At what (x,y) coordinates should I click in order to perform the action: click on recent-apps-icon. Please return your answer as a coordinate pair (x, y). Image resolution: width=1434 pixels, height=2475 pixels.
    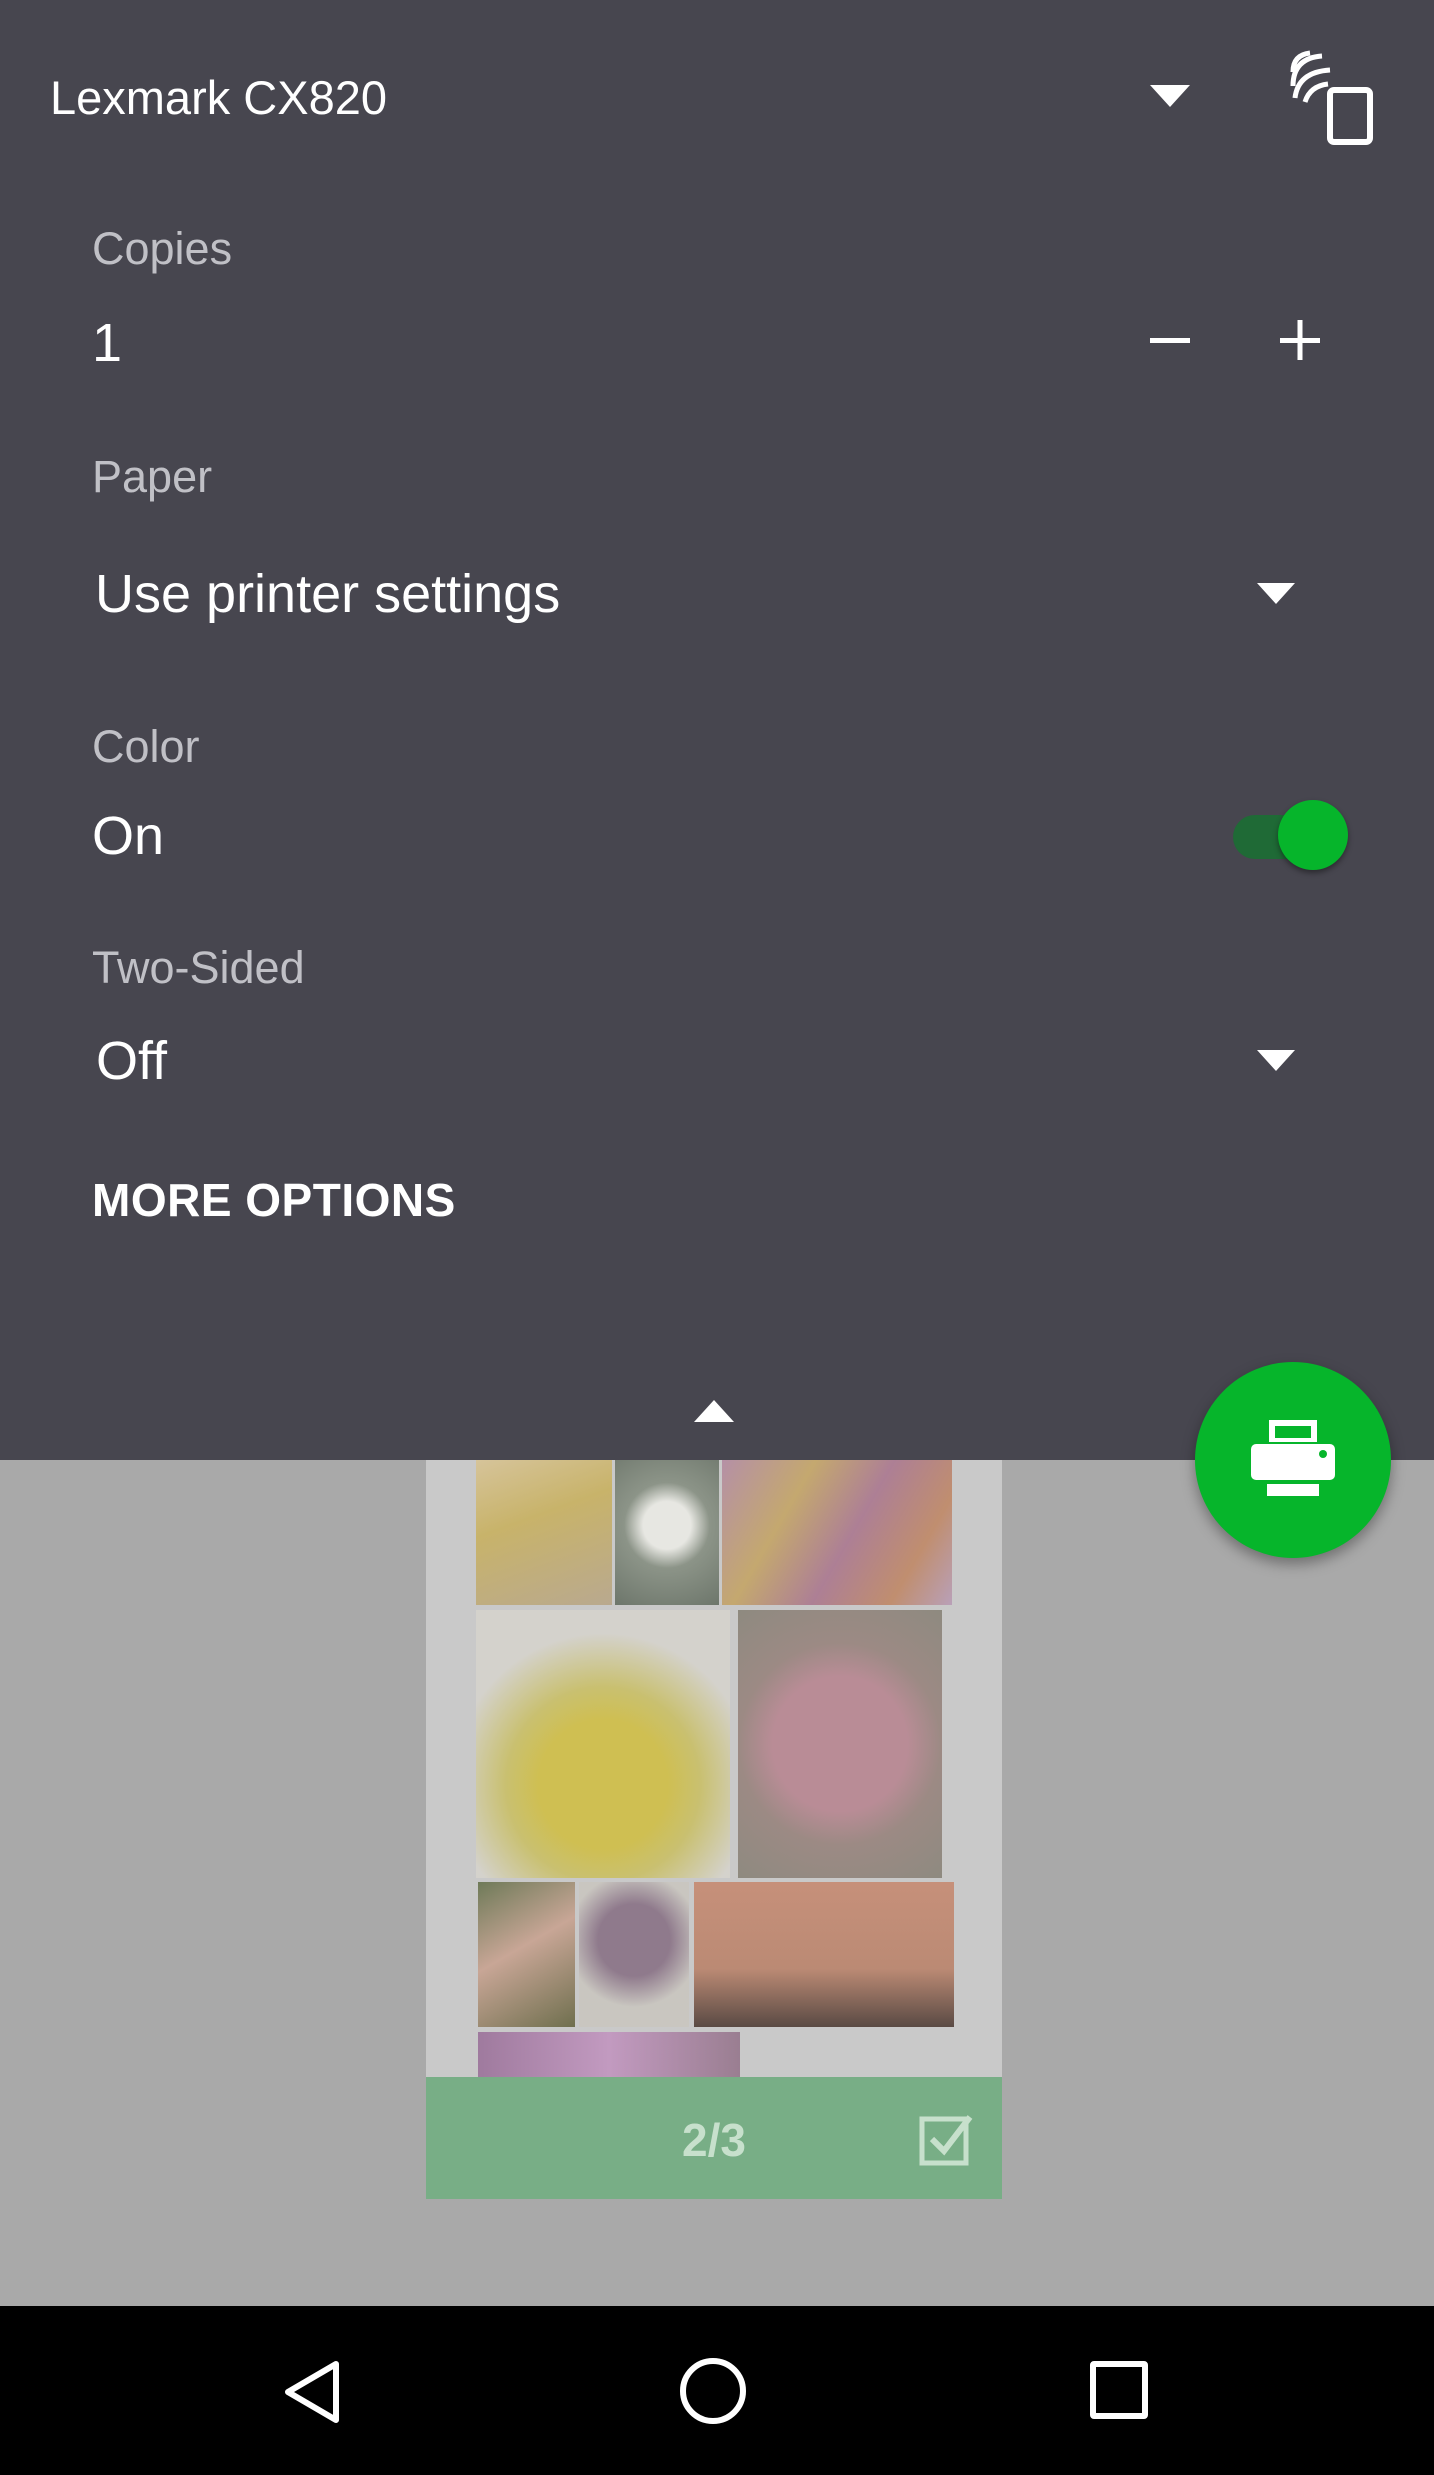
    Looking at the image, I should click on (1119, 2390).